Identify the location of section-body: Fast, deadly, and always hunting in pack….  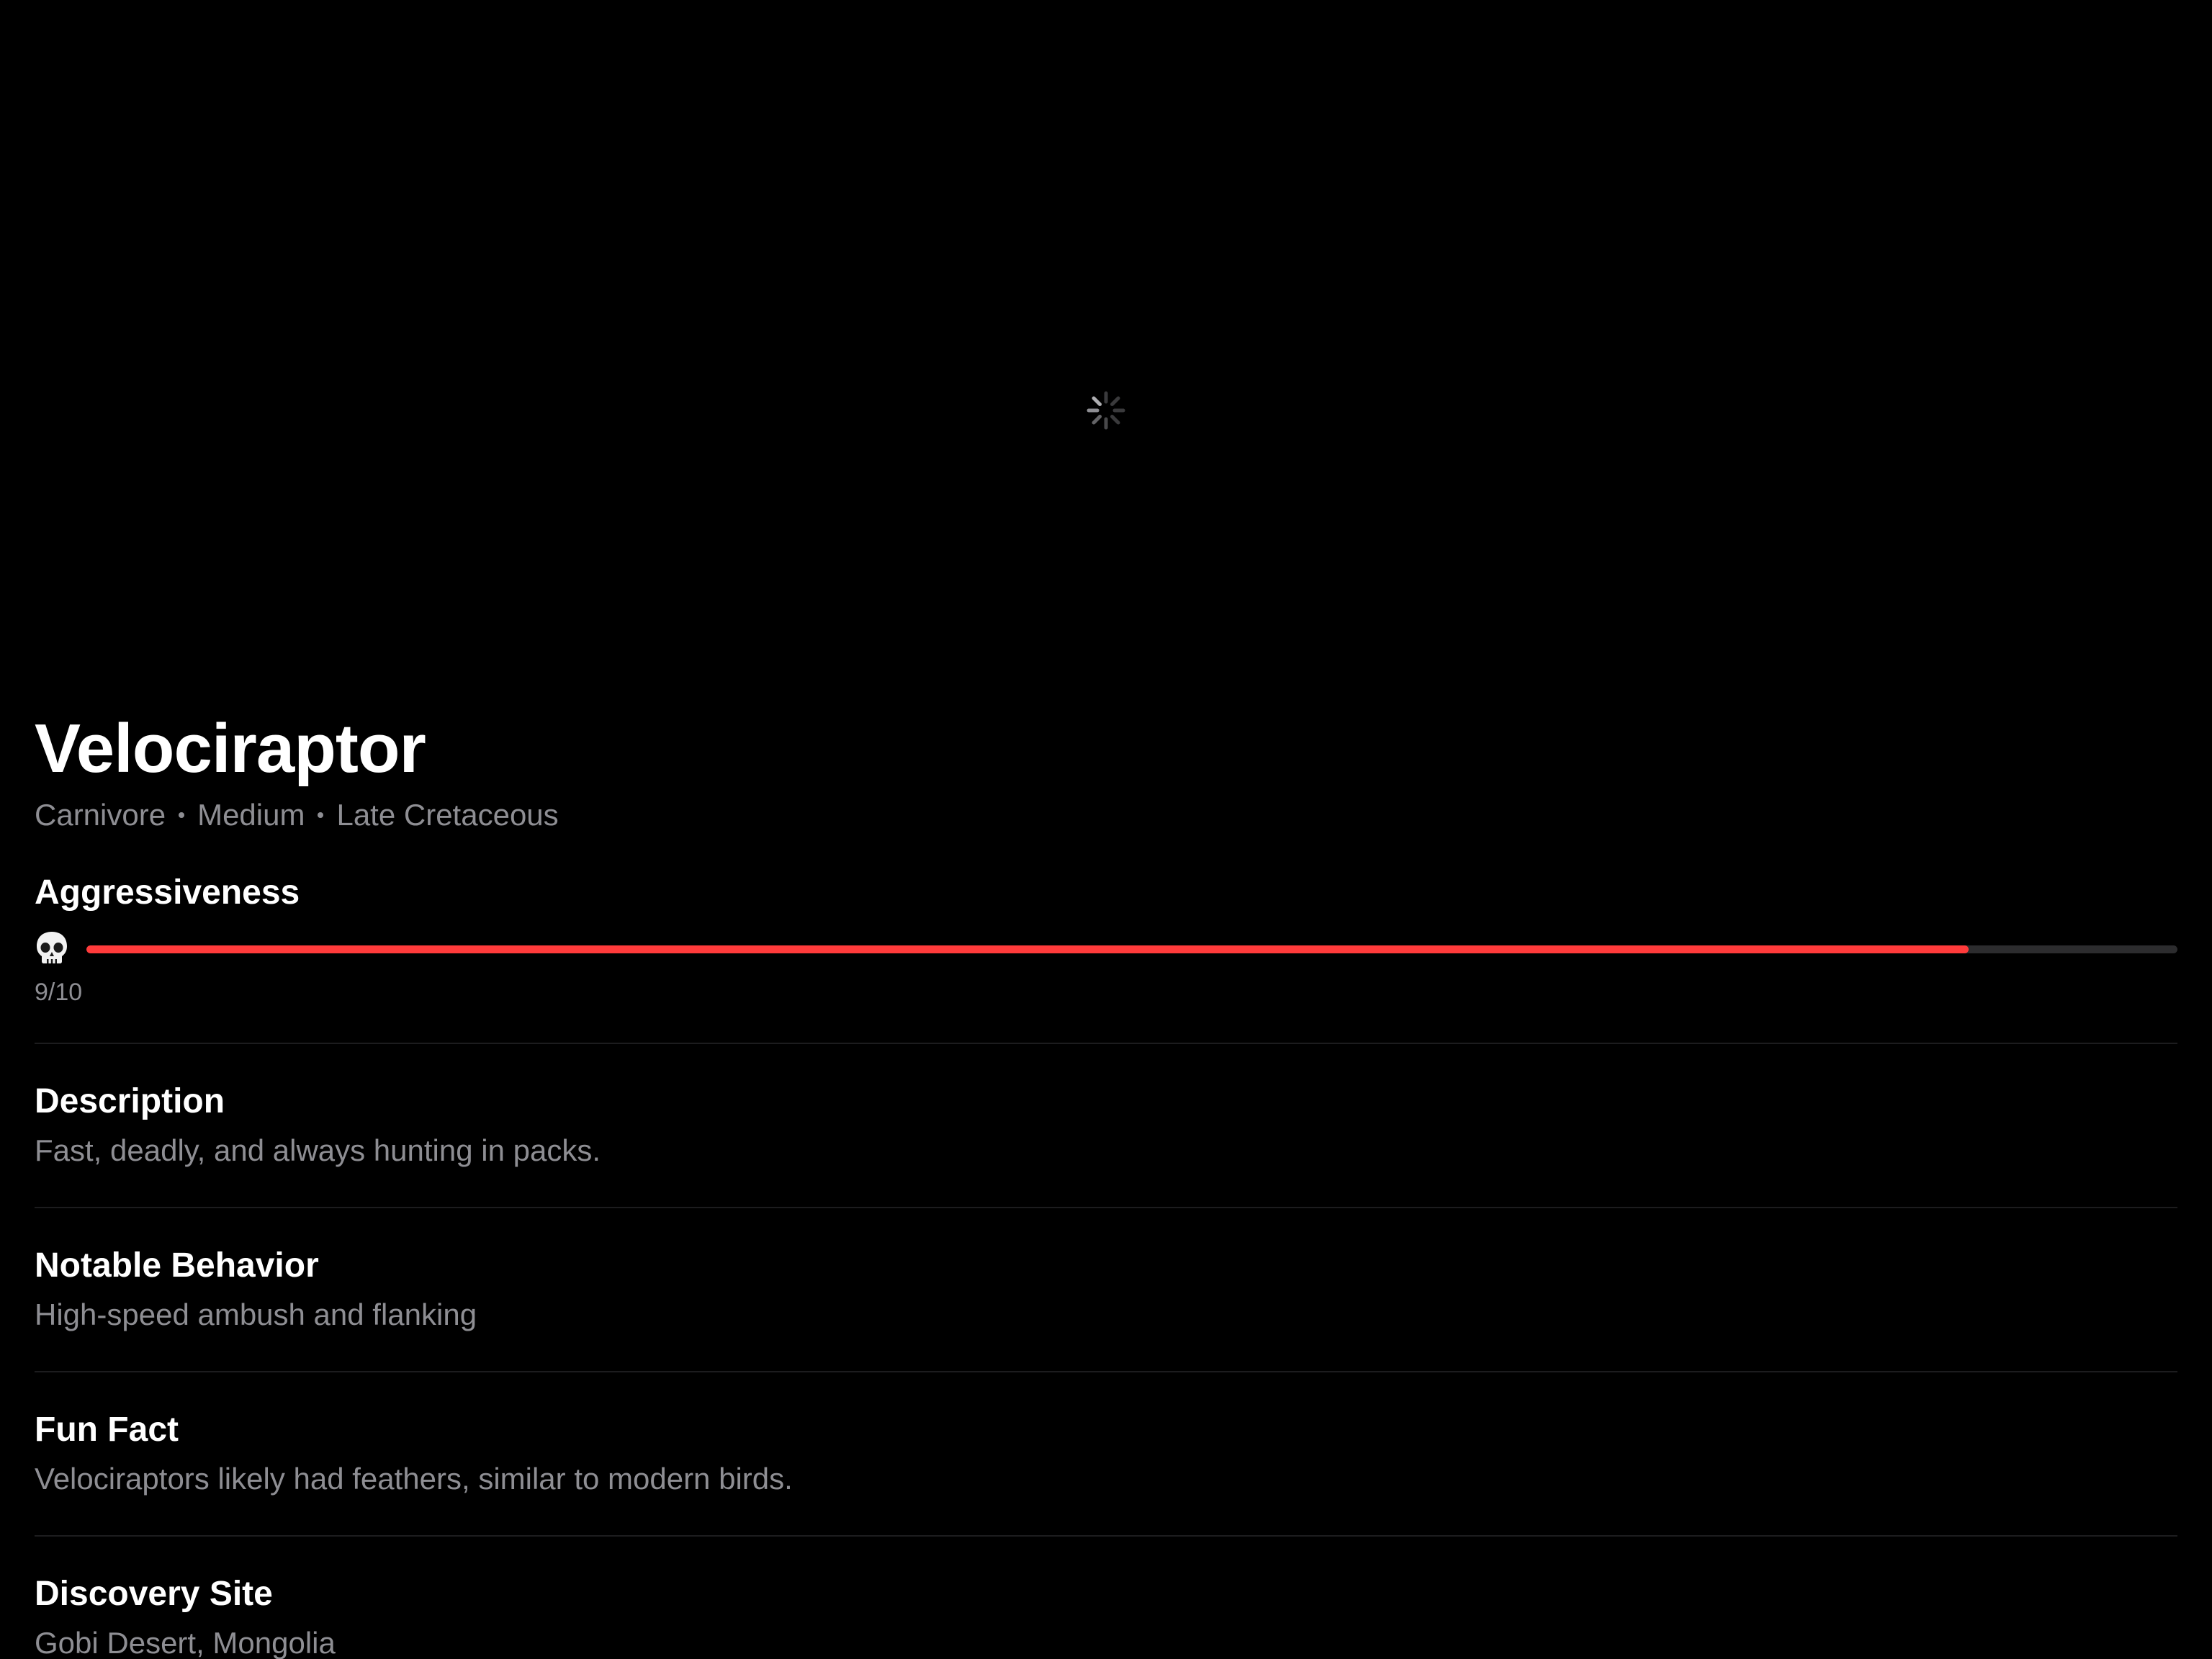
(318, 1150).